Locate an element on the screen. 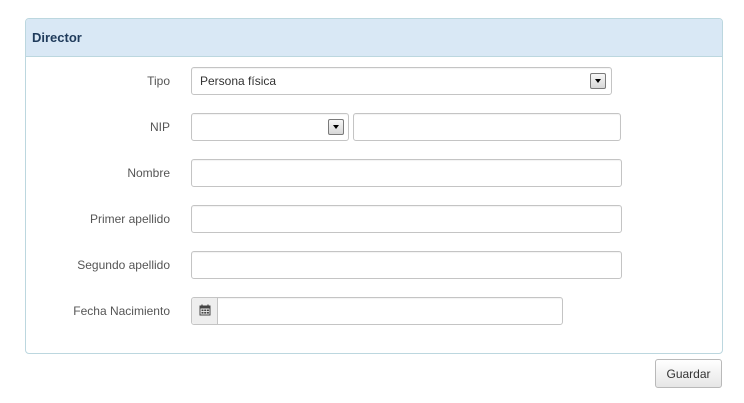  segundo-apellido-row: Segundo apellido is located at coordinates (374, 265).